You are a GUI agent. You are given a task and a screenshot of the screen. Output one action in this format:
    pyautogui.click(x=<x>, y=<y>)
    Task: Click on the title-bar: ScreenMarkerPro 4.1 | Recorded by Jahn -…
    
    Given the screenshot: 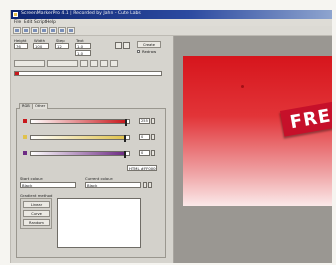 What is the action you would take?
    pyautogui.click(x=171, y=14)
    